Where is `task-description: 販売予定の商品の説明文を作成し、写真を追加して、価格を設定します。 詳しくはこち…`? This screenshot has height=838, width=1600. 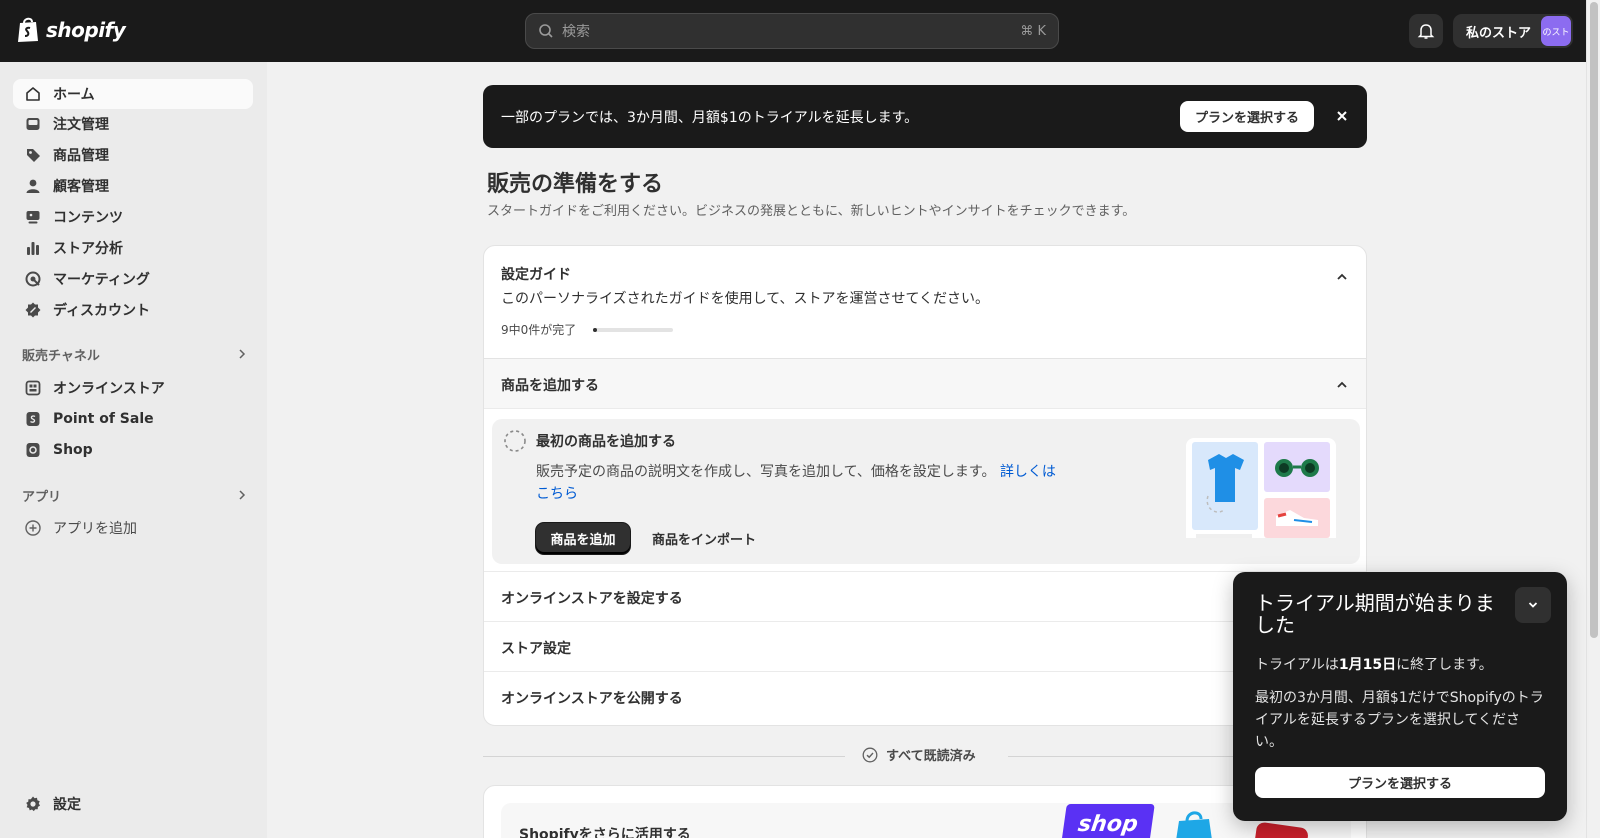 task-description: 販売予定の商品の説明文を作成し、写真を追加して、価格を設定します。 詳しくはこち… is located at coordinates (801, 483).